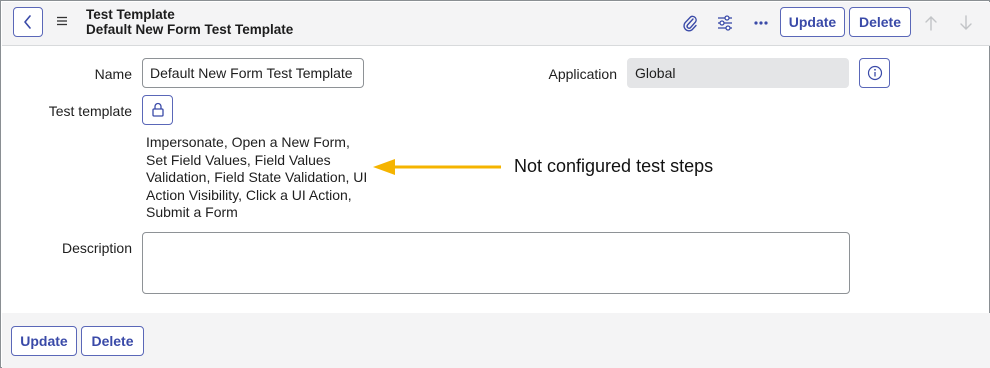 This screenshot has height=368, width=990. I want to click on record-type-title: Test Template, so click(130, 14).